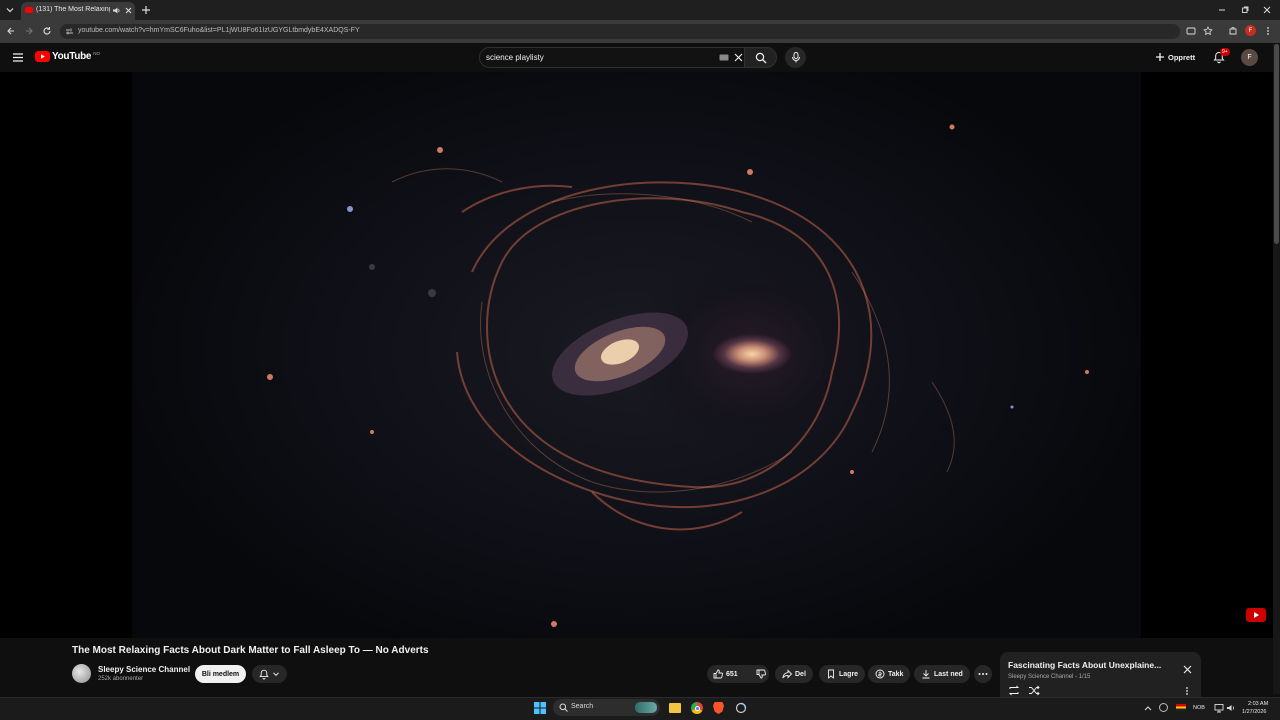 The width and height of the screenshot is (1280, 720). I want to click on clock-date: 1/27/2026, so click(1254, 712).